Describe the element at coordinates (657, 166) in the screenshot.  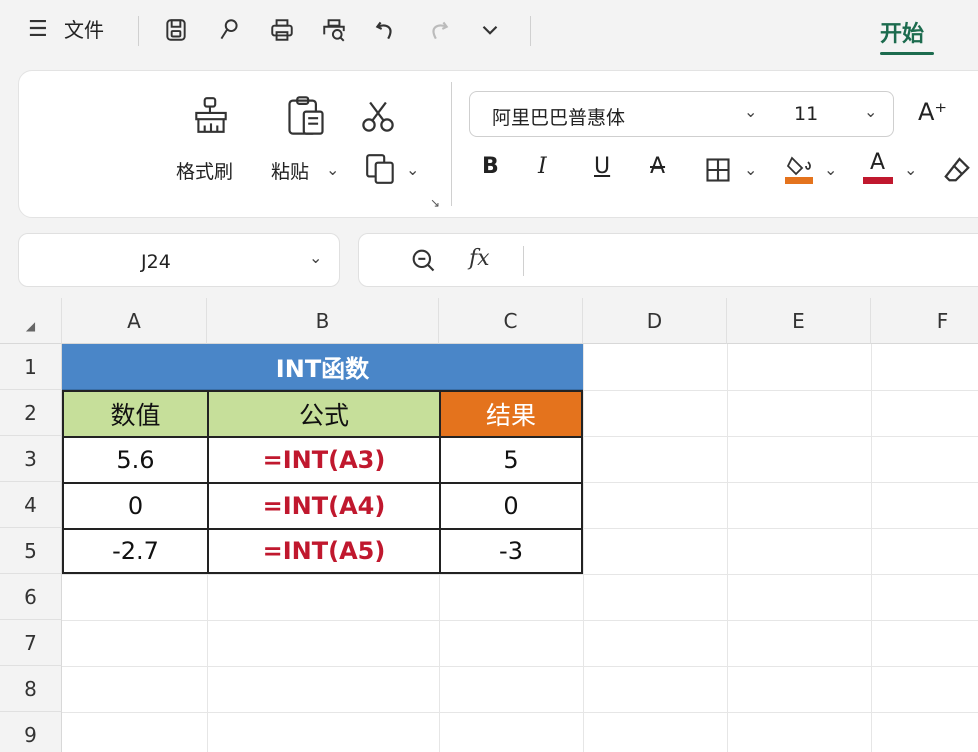
I see `strikethrough-button: A` at that location.